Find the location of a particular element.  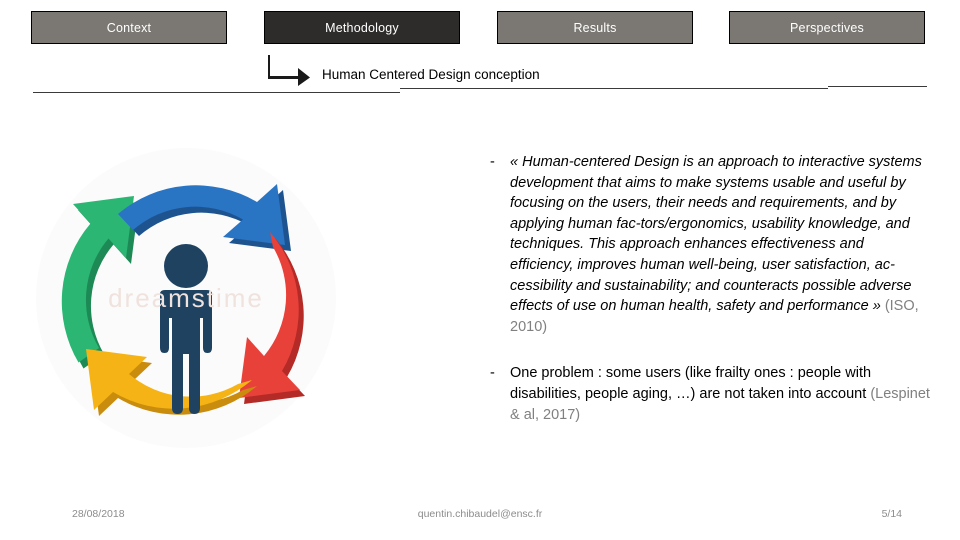

elbow-arrow-right-icon is located at coordinates (289, 70).